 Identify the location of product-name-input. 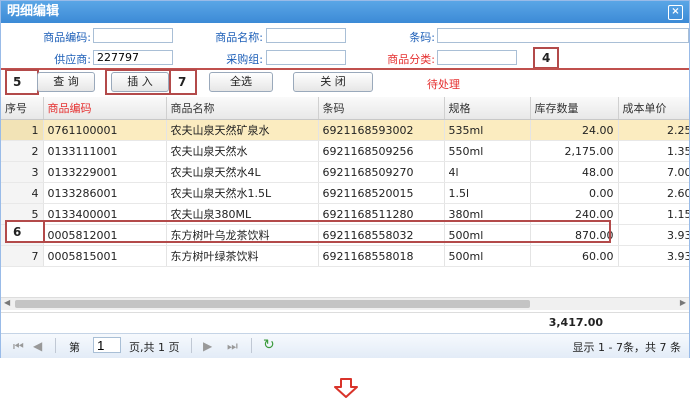
(306, 35).